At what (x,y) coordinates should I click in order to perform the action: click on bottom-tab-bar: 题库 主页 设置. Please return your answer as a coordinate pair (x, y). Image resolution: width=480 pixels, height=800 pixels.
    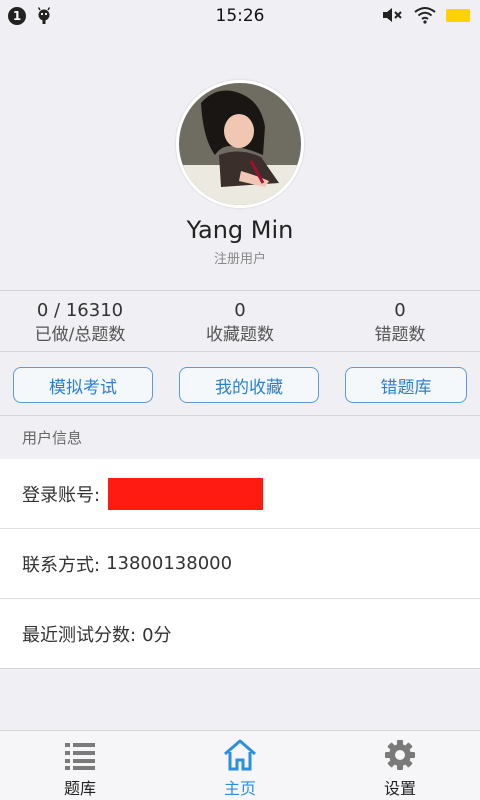
    Looking at the image, I should click on (240, 765).